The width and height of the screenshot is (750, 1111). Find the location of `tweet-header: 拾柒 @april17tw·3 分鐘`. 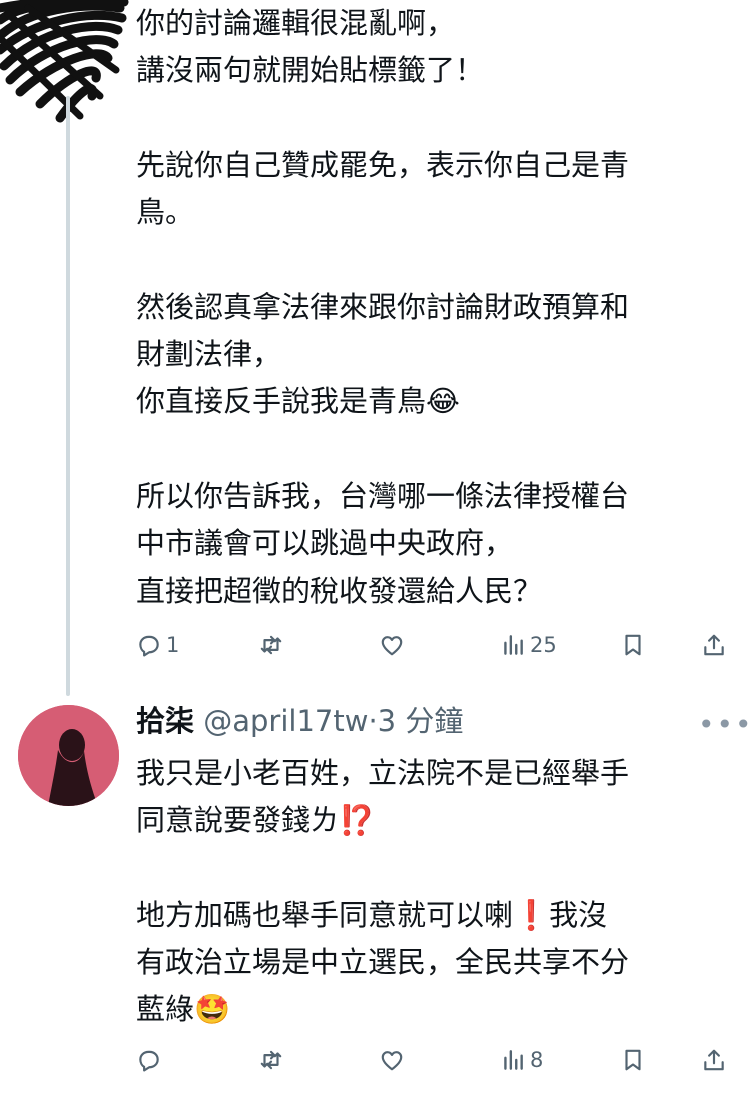

tweet-header: 拾柒 @april17tw·3 分鐘 is located at coordinates (299, 721).